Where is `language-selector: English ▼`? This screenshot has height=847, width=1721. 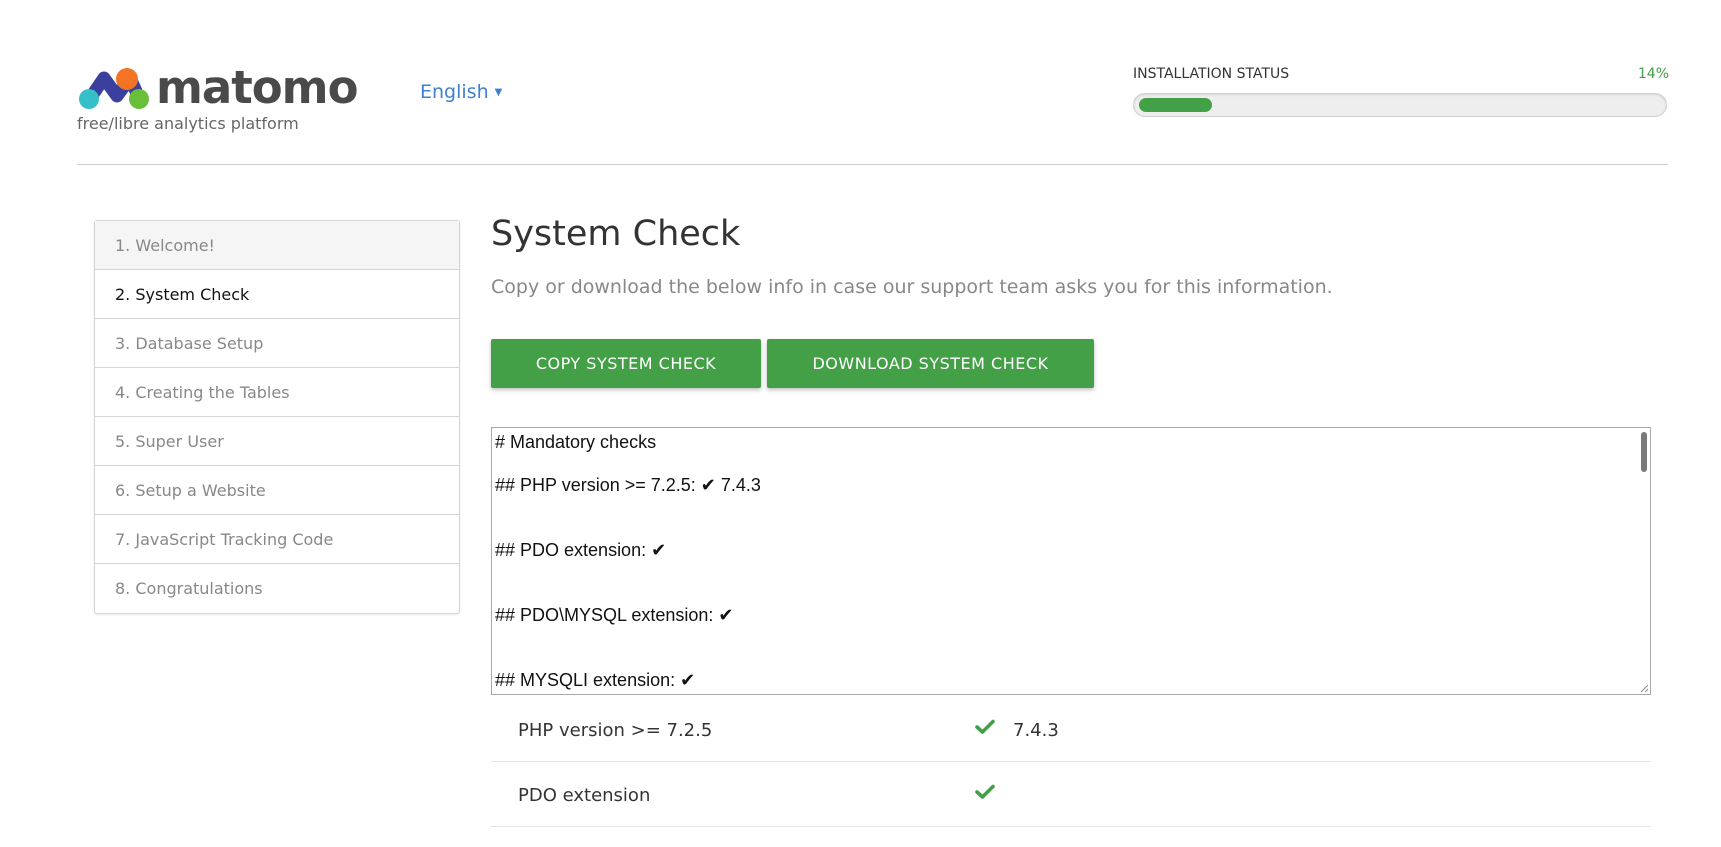 language-selector: English ▼ is located at coordinates (461, 92).